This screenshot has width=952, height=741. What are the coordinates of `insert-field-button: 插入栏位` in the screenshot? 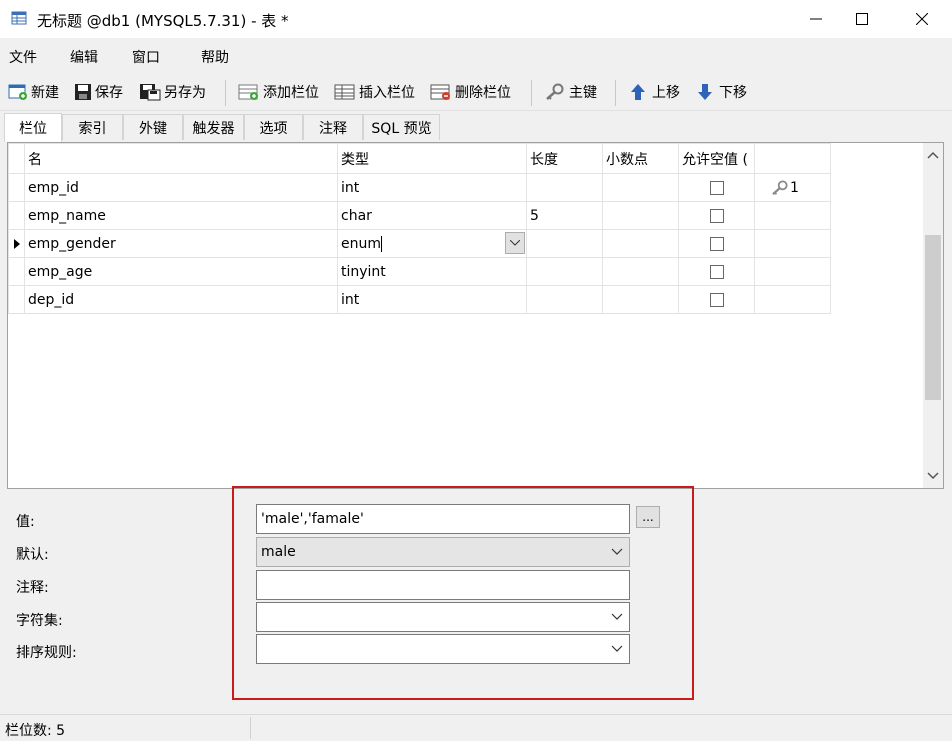 It's located at (374, 92).